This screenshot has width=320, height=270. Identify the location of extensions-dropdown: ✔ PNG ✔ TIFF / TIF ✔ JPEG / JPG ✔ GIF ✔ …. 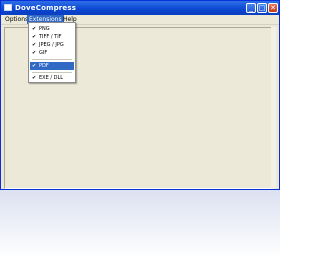
(52, 52).